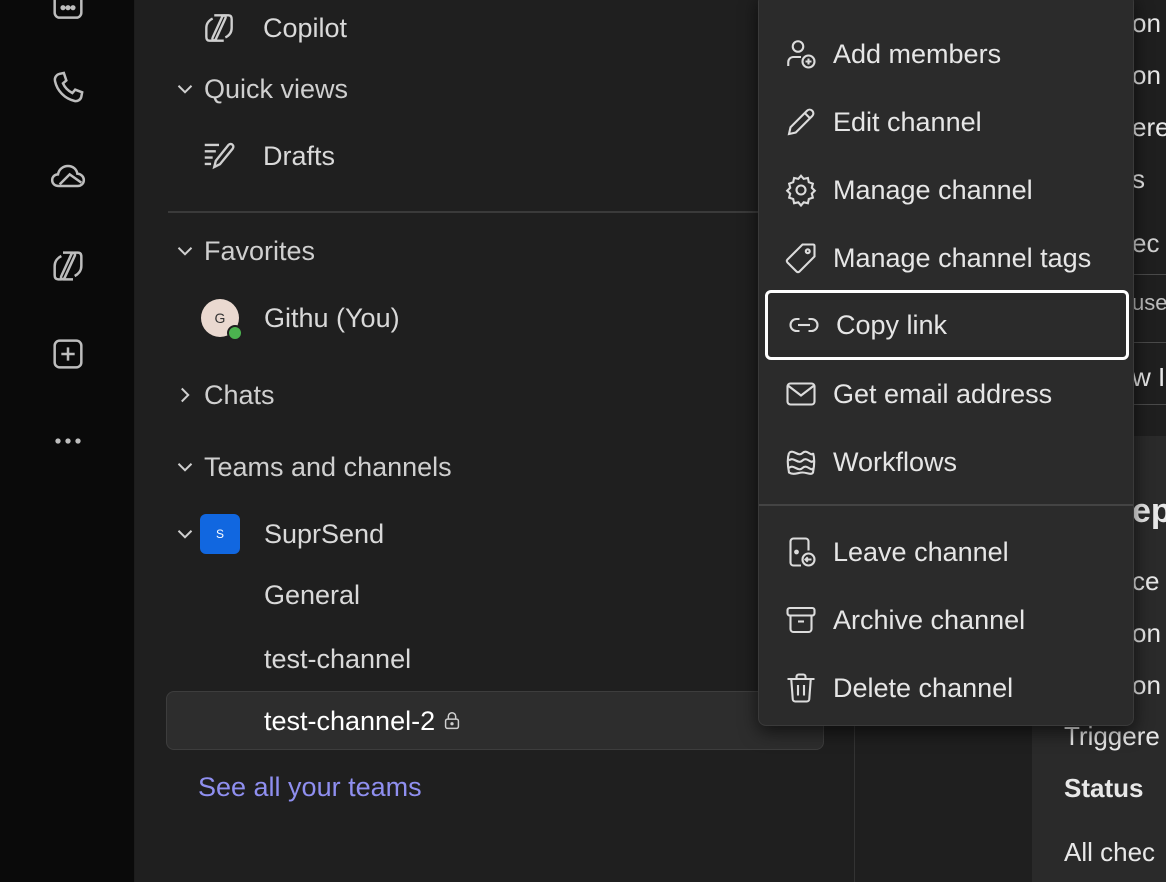 The image size is (1166, 882). I want to click on menu-item-archive-channel: Archive channel, so click(947, 620).